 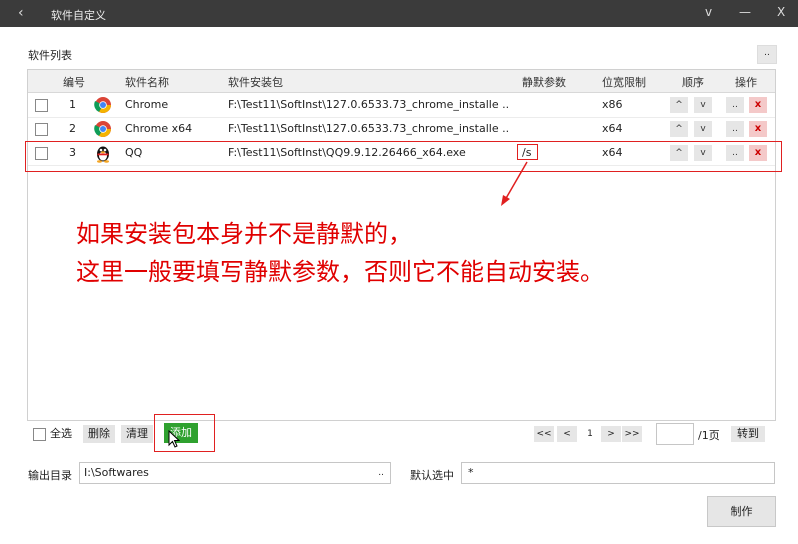 What do you see at coordinates (137, 434) in the screenshot?
I see `clear-button: 清理` at bounding box center [137, 434].